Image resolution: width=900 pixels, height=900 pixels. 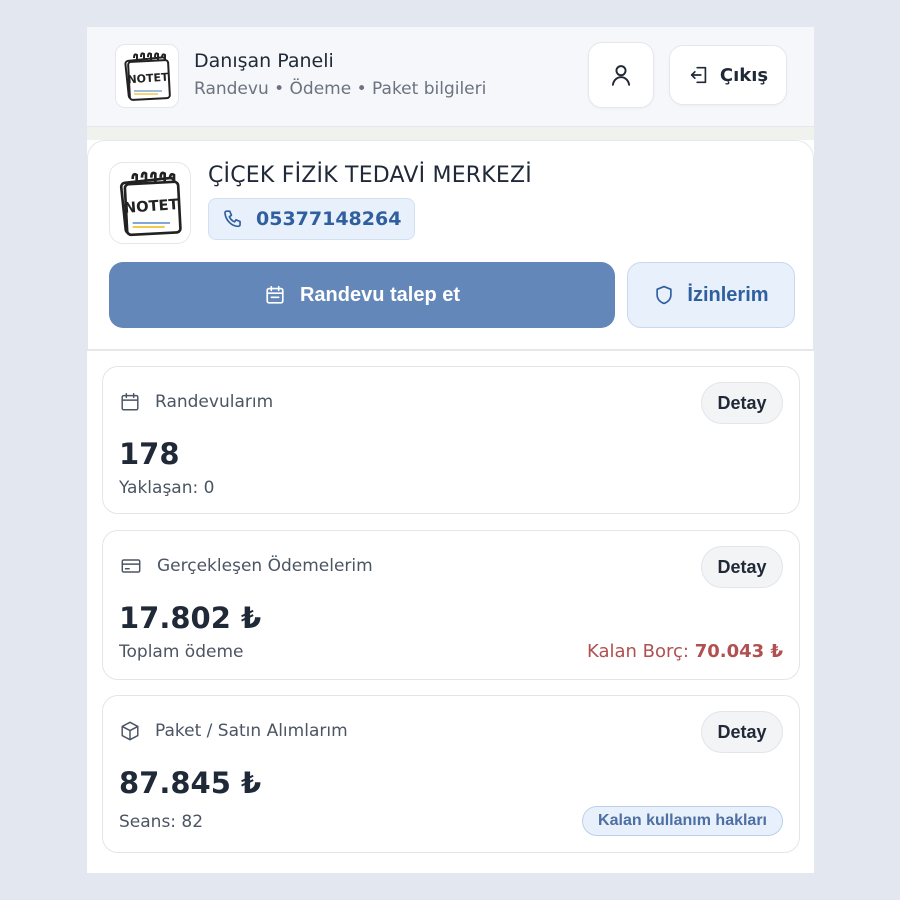 I want to click on header-divider, so click(x=450, y=133).